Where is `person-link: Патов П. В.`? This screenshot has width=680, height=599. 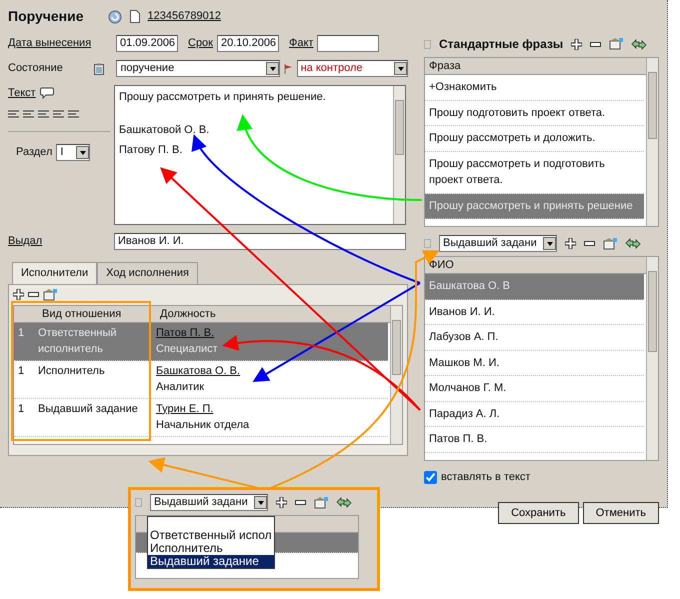
person-link: Патов П. В. is located at coordinates (185, 332).